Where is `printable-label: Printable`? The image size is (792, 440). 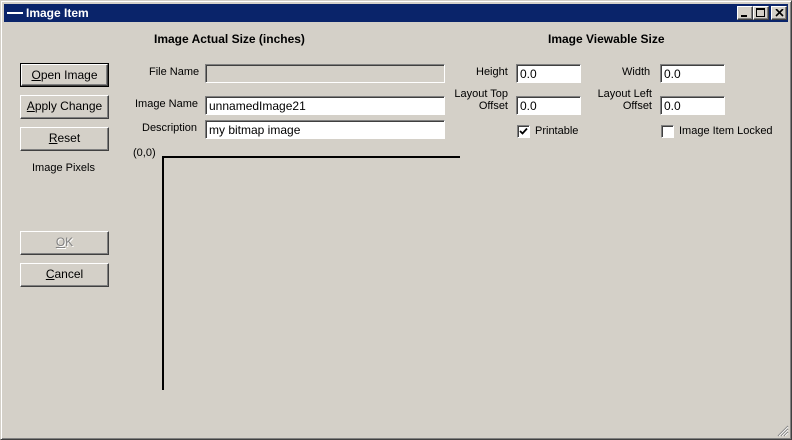 printable-label: Printable is located at coordinates (556, 131).